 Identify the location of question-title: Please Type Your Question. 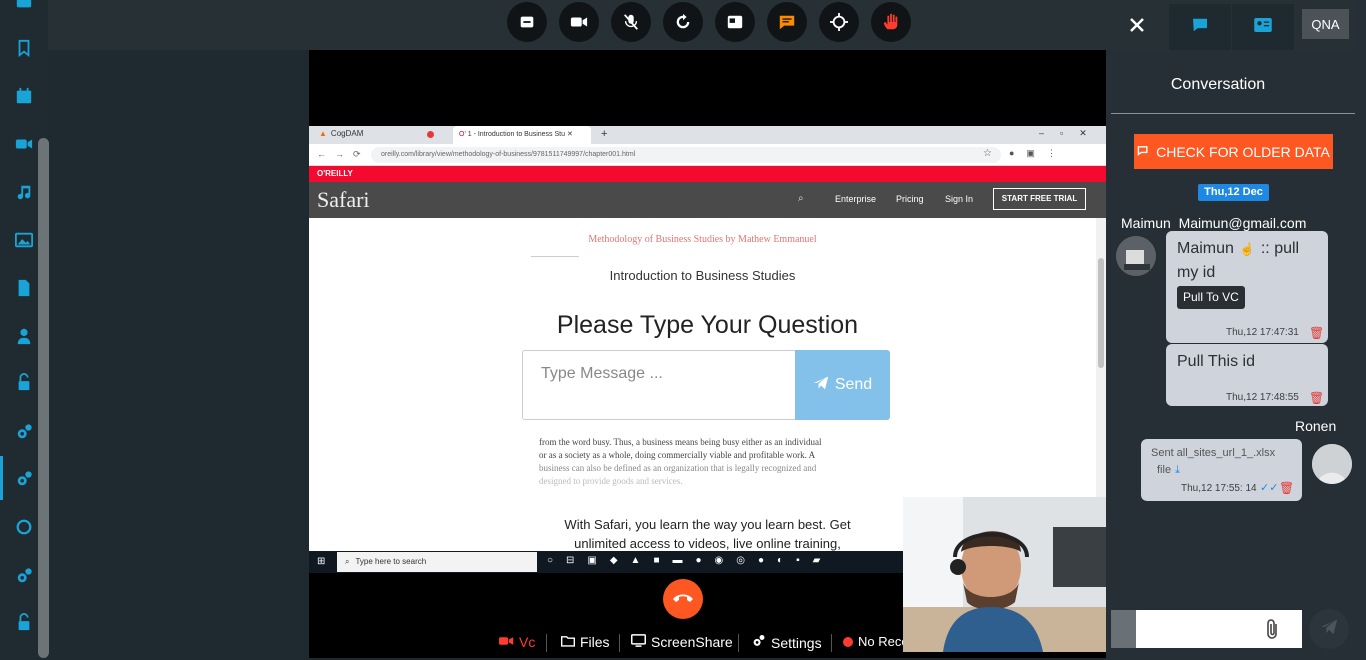
(707, 325).